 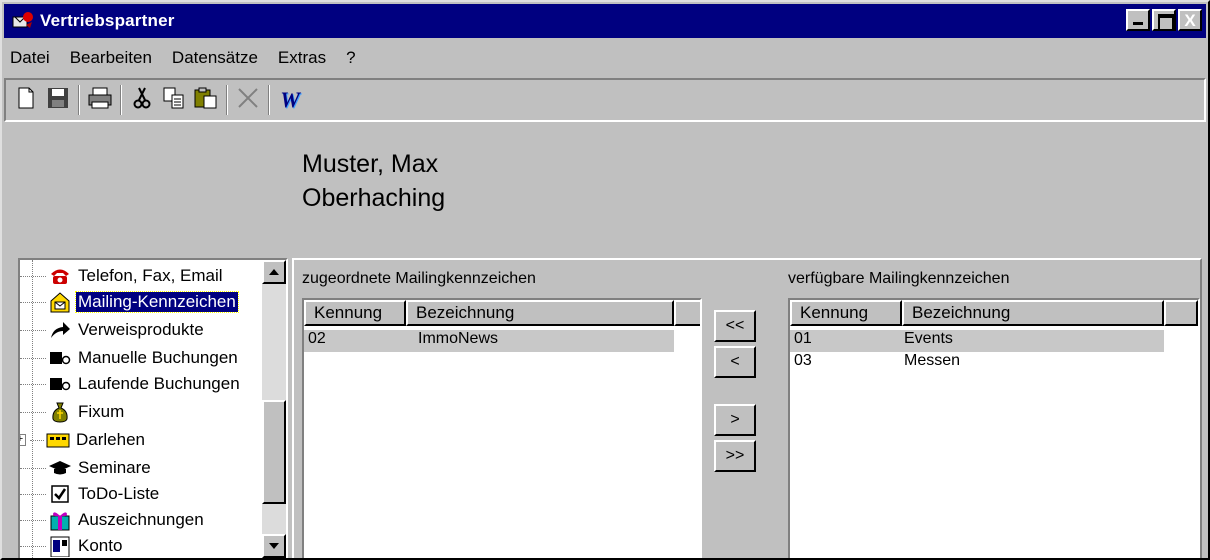 I want to click on paste-icon, so click(x=206, y=100).